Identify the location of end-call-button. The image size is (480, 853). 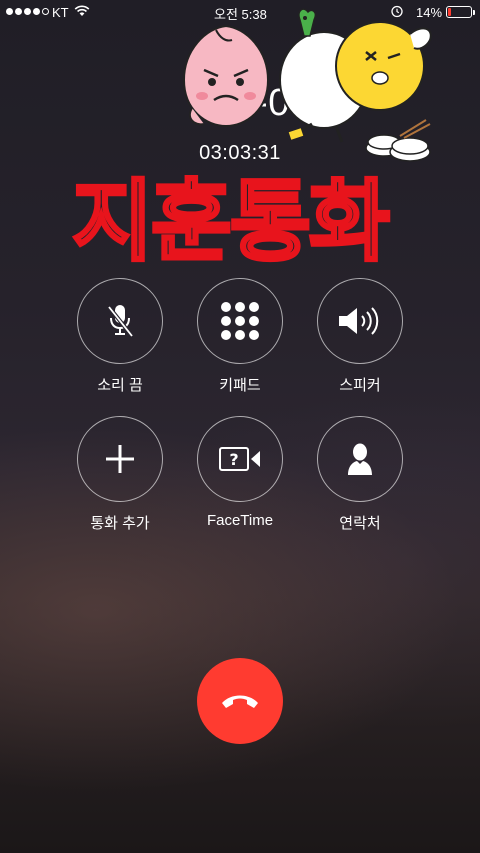
(240, 701).